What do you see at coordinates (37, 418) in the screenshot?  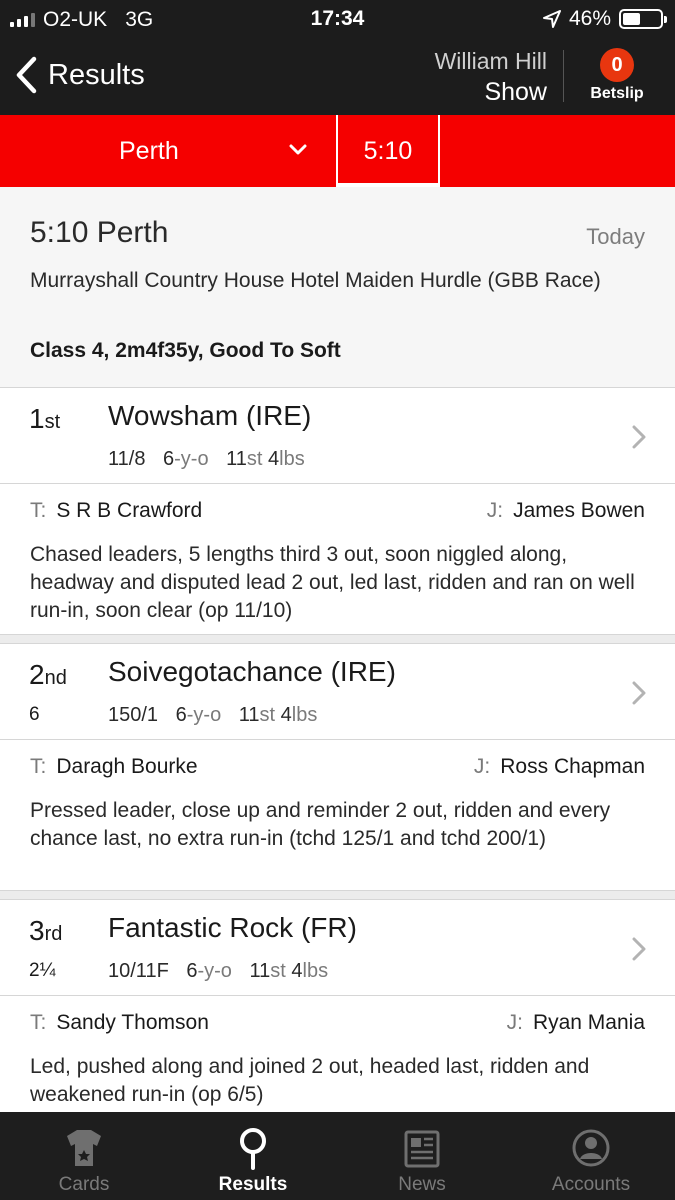 I see `position-number: 1` at bounding box center [37, 418].